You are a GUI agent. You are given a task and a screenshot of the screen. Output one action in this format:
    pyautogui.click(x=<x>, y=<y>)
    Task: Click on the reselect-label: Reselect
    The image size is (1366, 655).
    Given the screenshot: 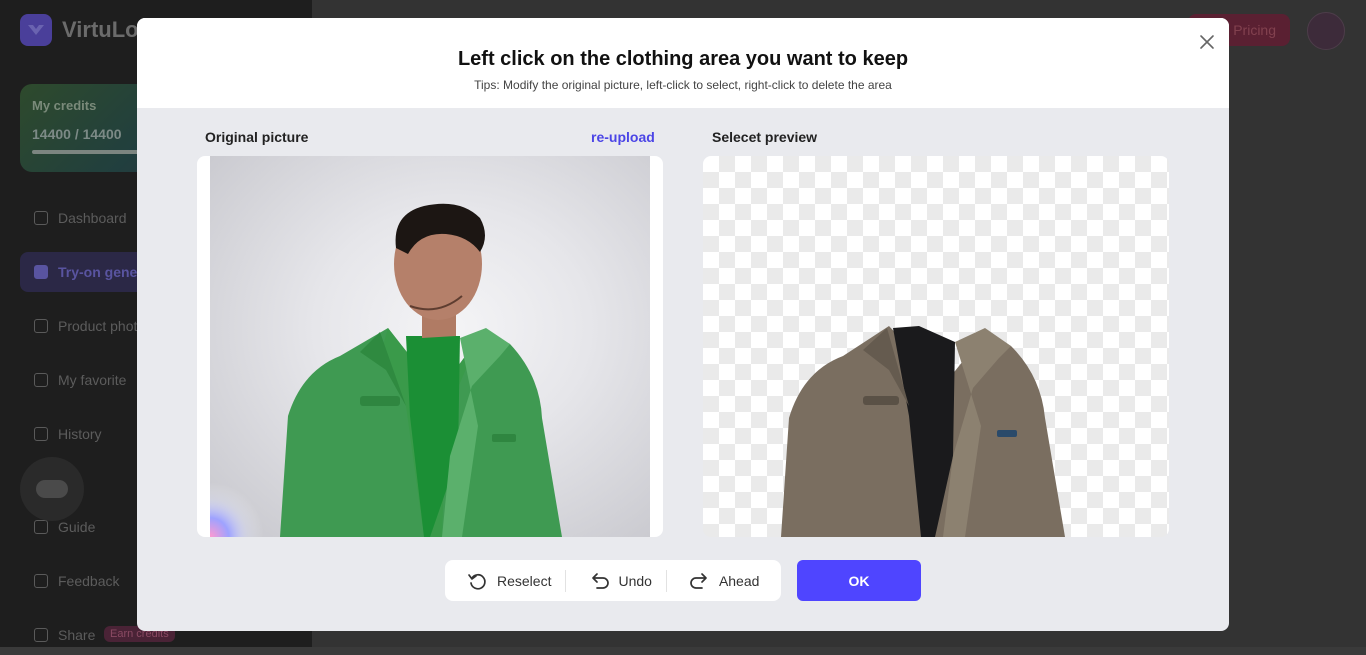 What is the action you would take?
    pyautogui.click(x=524, y=580)
    